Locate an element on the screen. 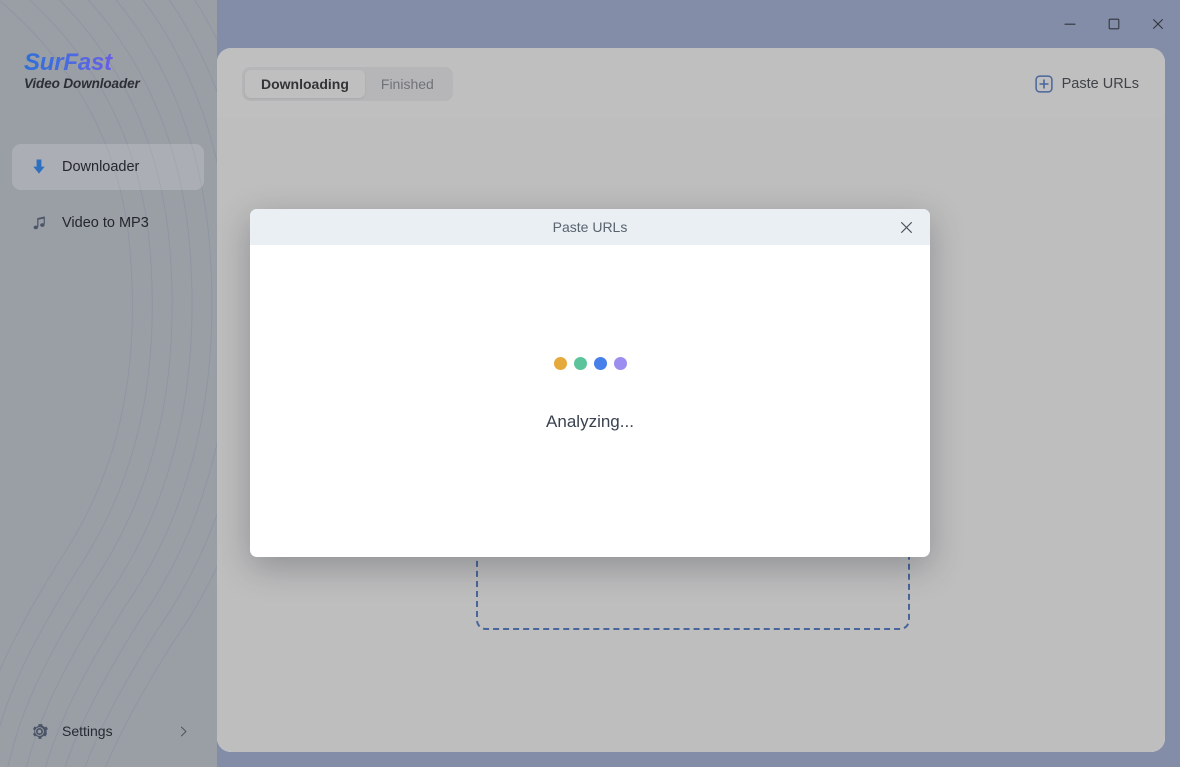  window-controls is located at coordinates (1114, 24).